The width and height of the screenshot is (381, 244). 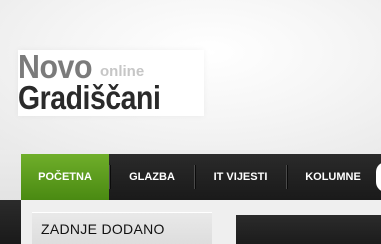 I want to click on nav-item-glazba: GLAZBA, so click(x=152, y=177).